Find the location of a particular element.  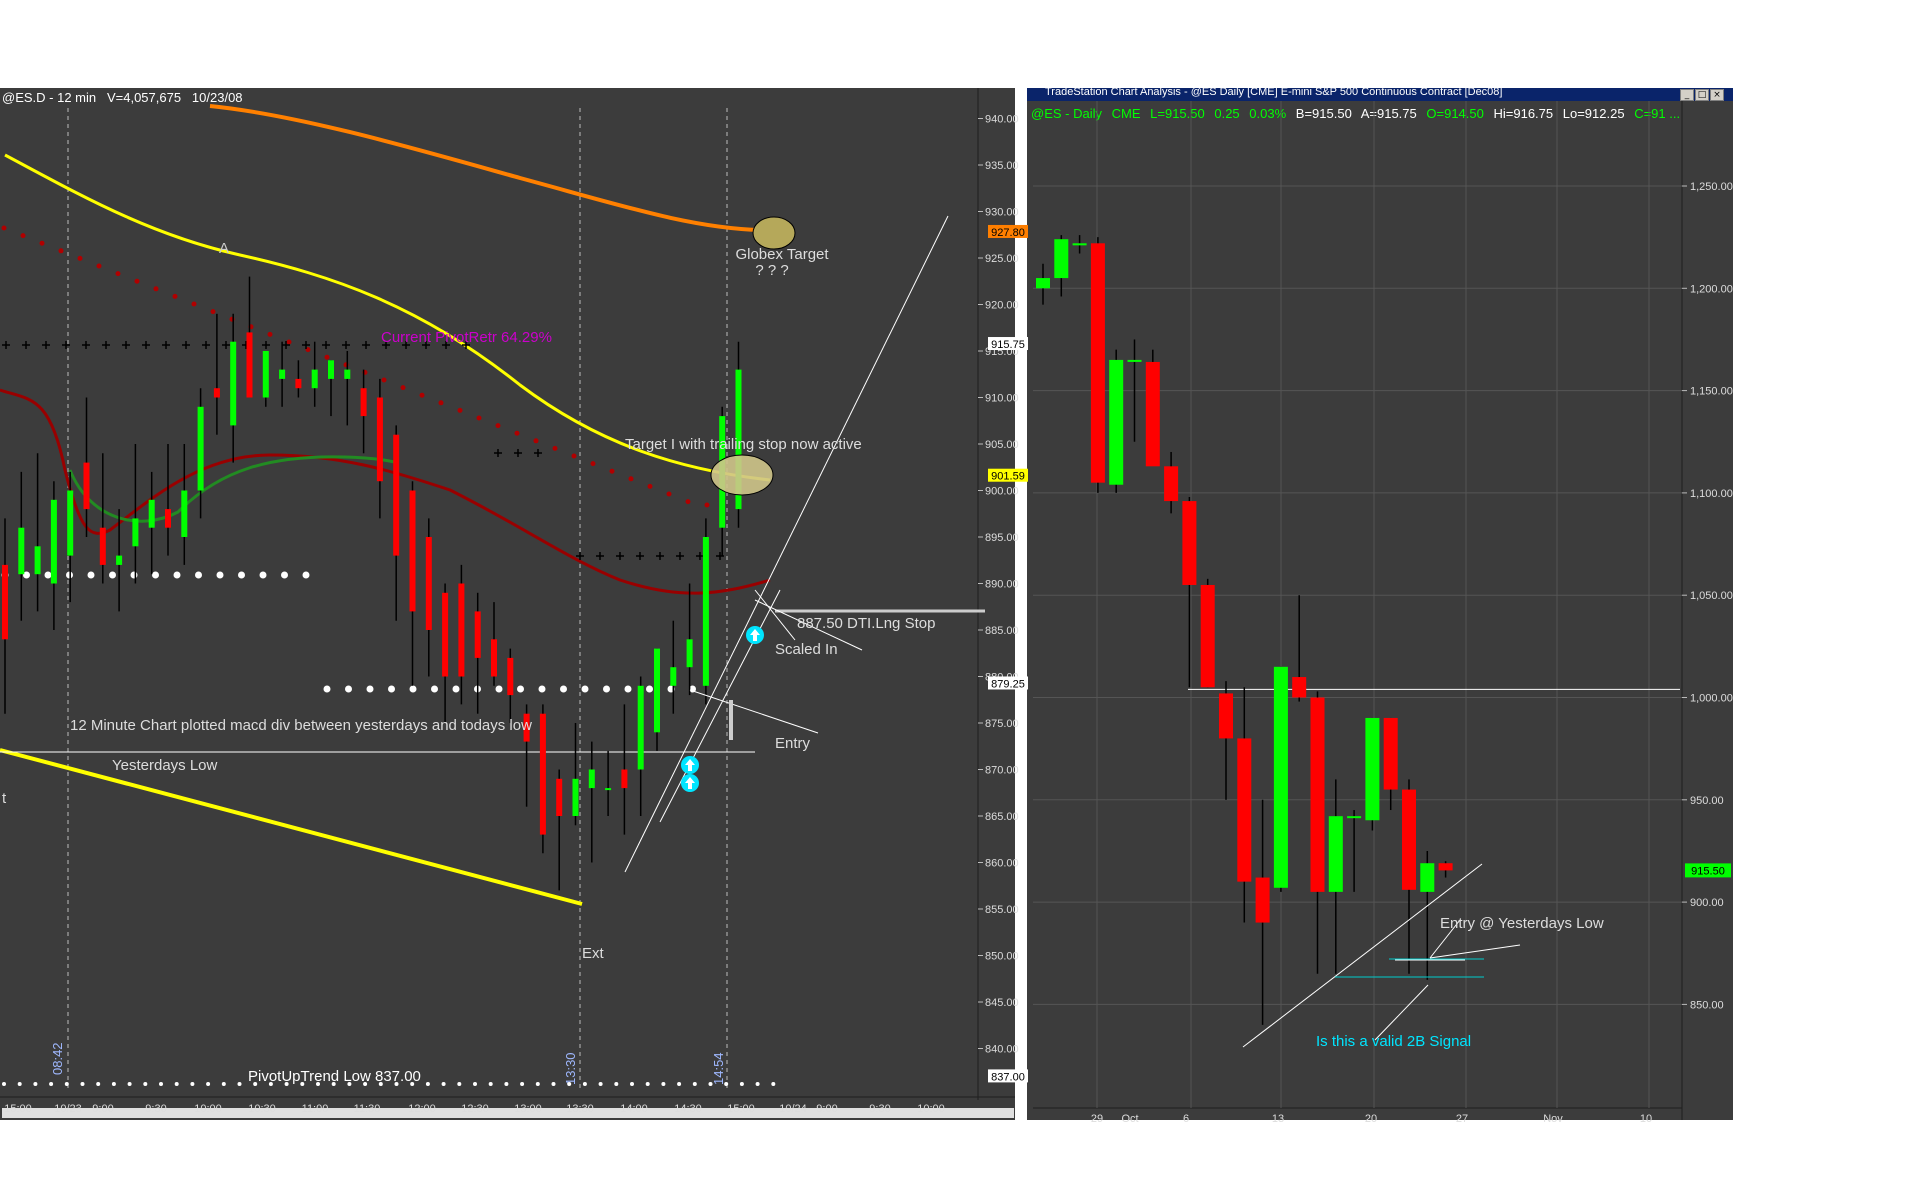

right-price-tick-label: 950.00 is located at coordinates (1707, 801).